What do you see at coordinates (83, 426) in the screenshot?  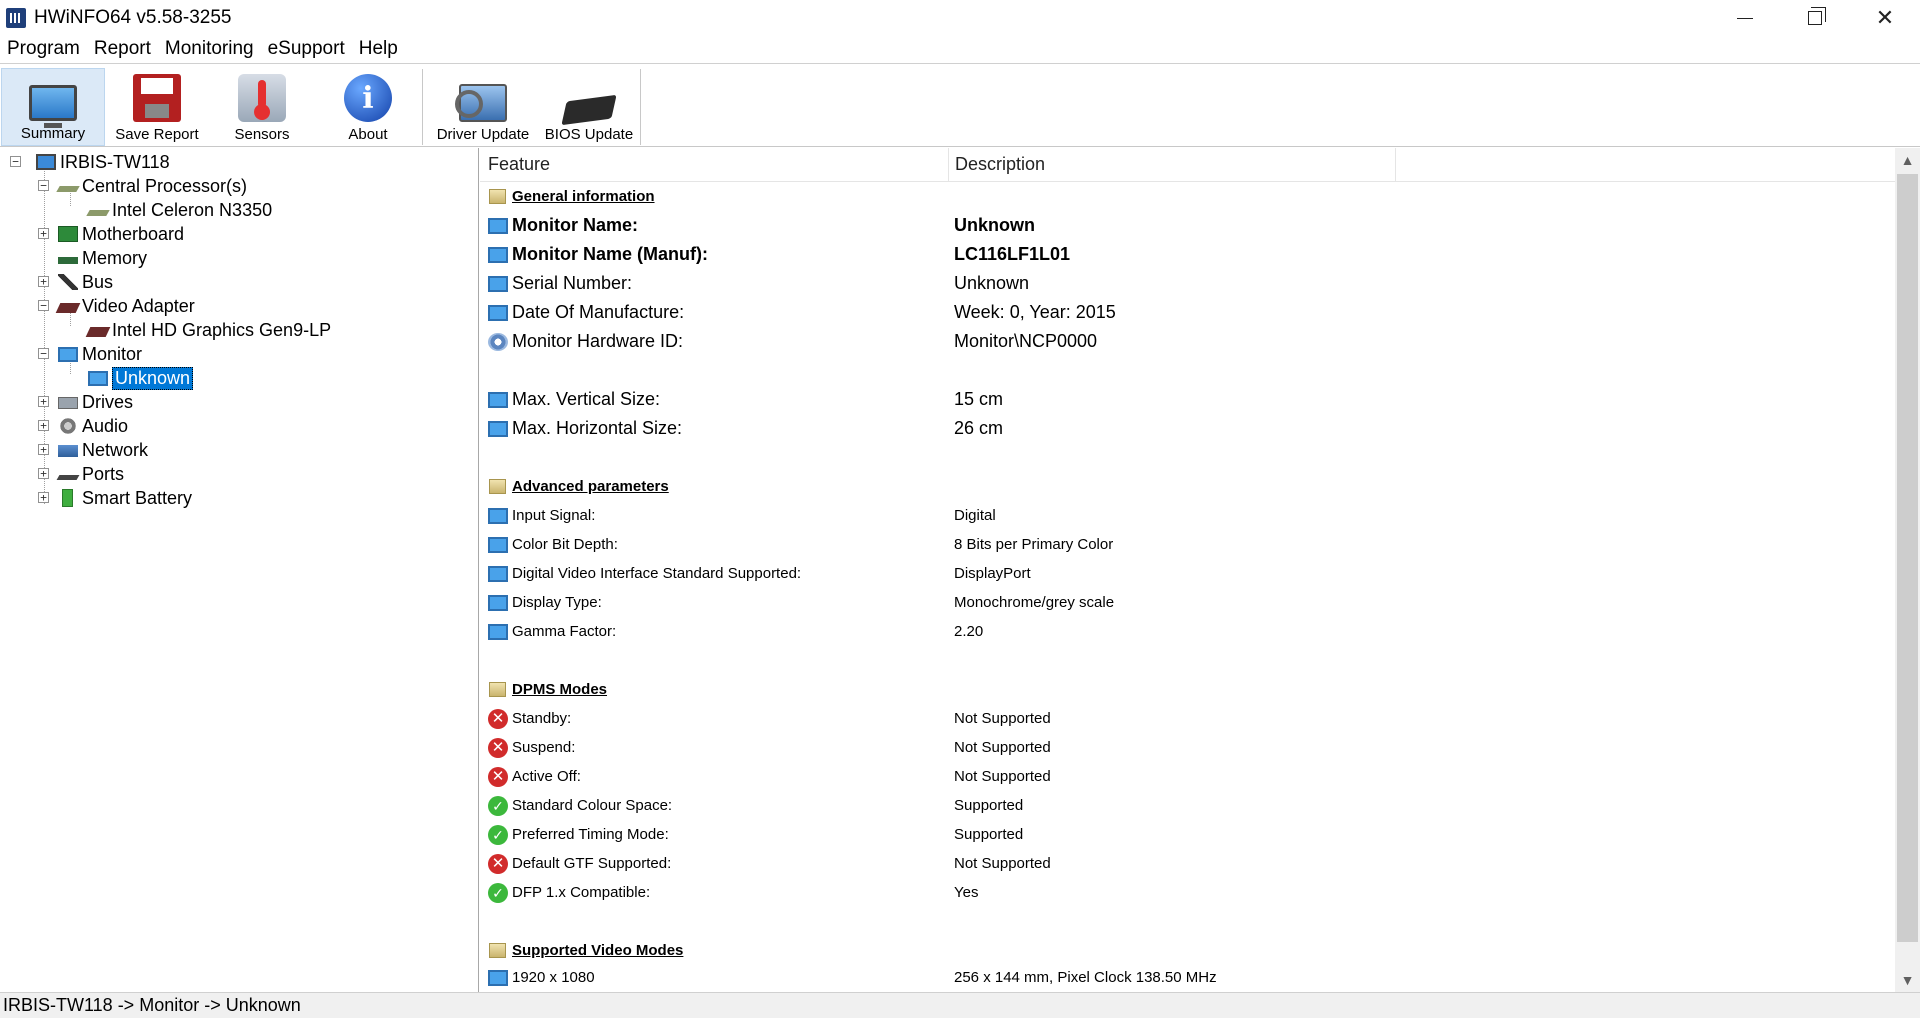 I see `tree-item-audio: + Audio` at bounding box center [83, 426].